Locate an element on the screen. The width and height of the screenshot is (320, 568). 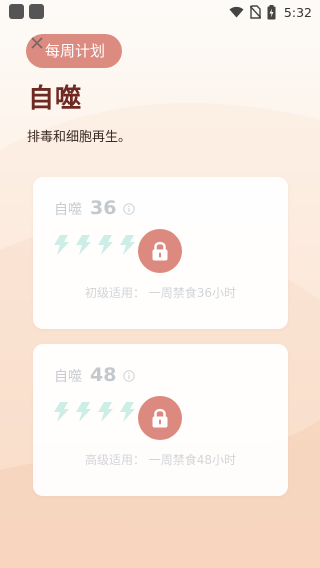
plan-card-header: 自噬 48 is located at coordinates (95, 375).